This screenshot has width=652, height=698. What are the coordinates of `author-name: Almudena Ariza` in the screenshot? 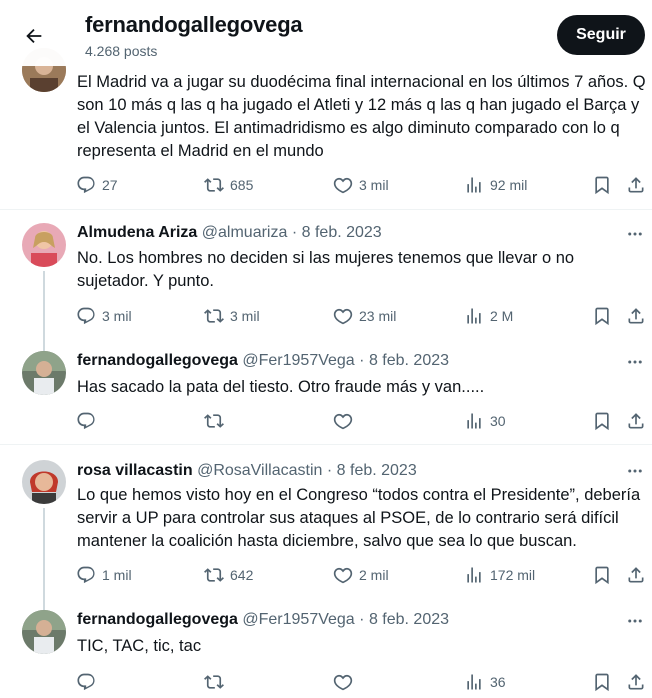 It's located at (137, 232).